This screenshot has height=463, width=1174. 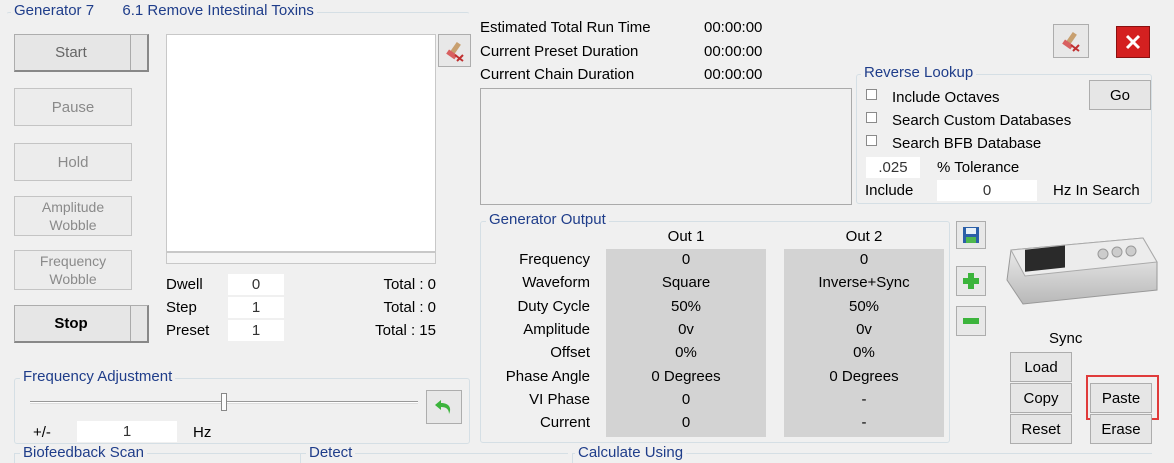 What do you see at coordinates (686, 329) in the screenshot?
I see `output-row-out1: 0v` at bounding box center [686, 329].